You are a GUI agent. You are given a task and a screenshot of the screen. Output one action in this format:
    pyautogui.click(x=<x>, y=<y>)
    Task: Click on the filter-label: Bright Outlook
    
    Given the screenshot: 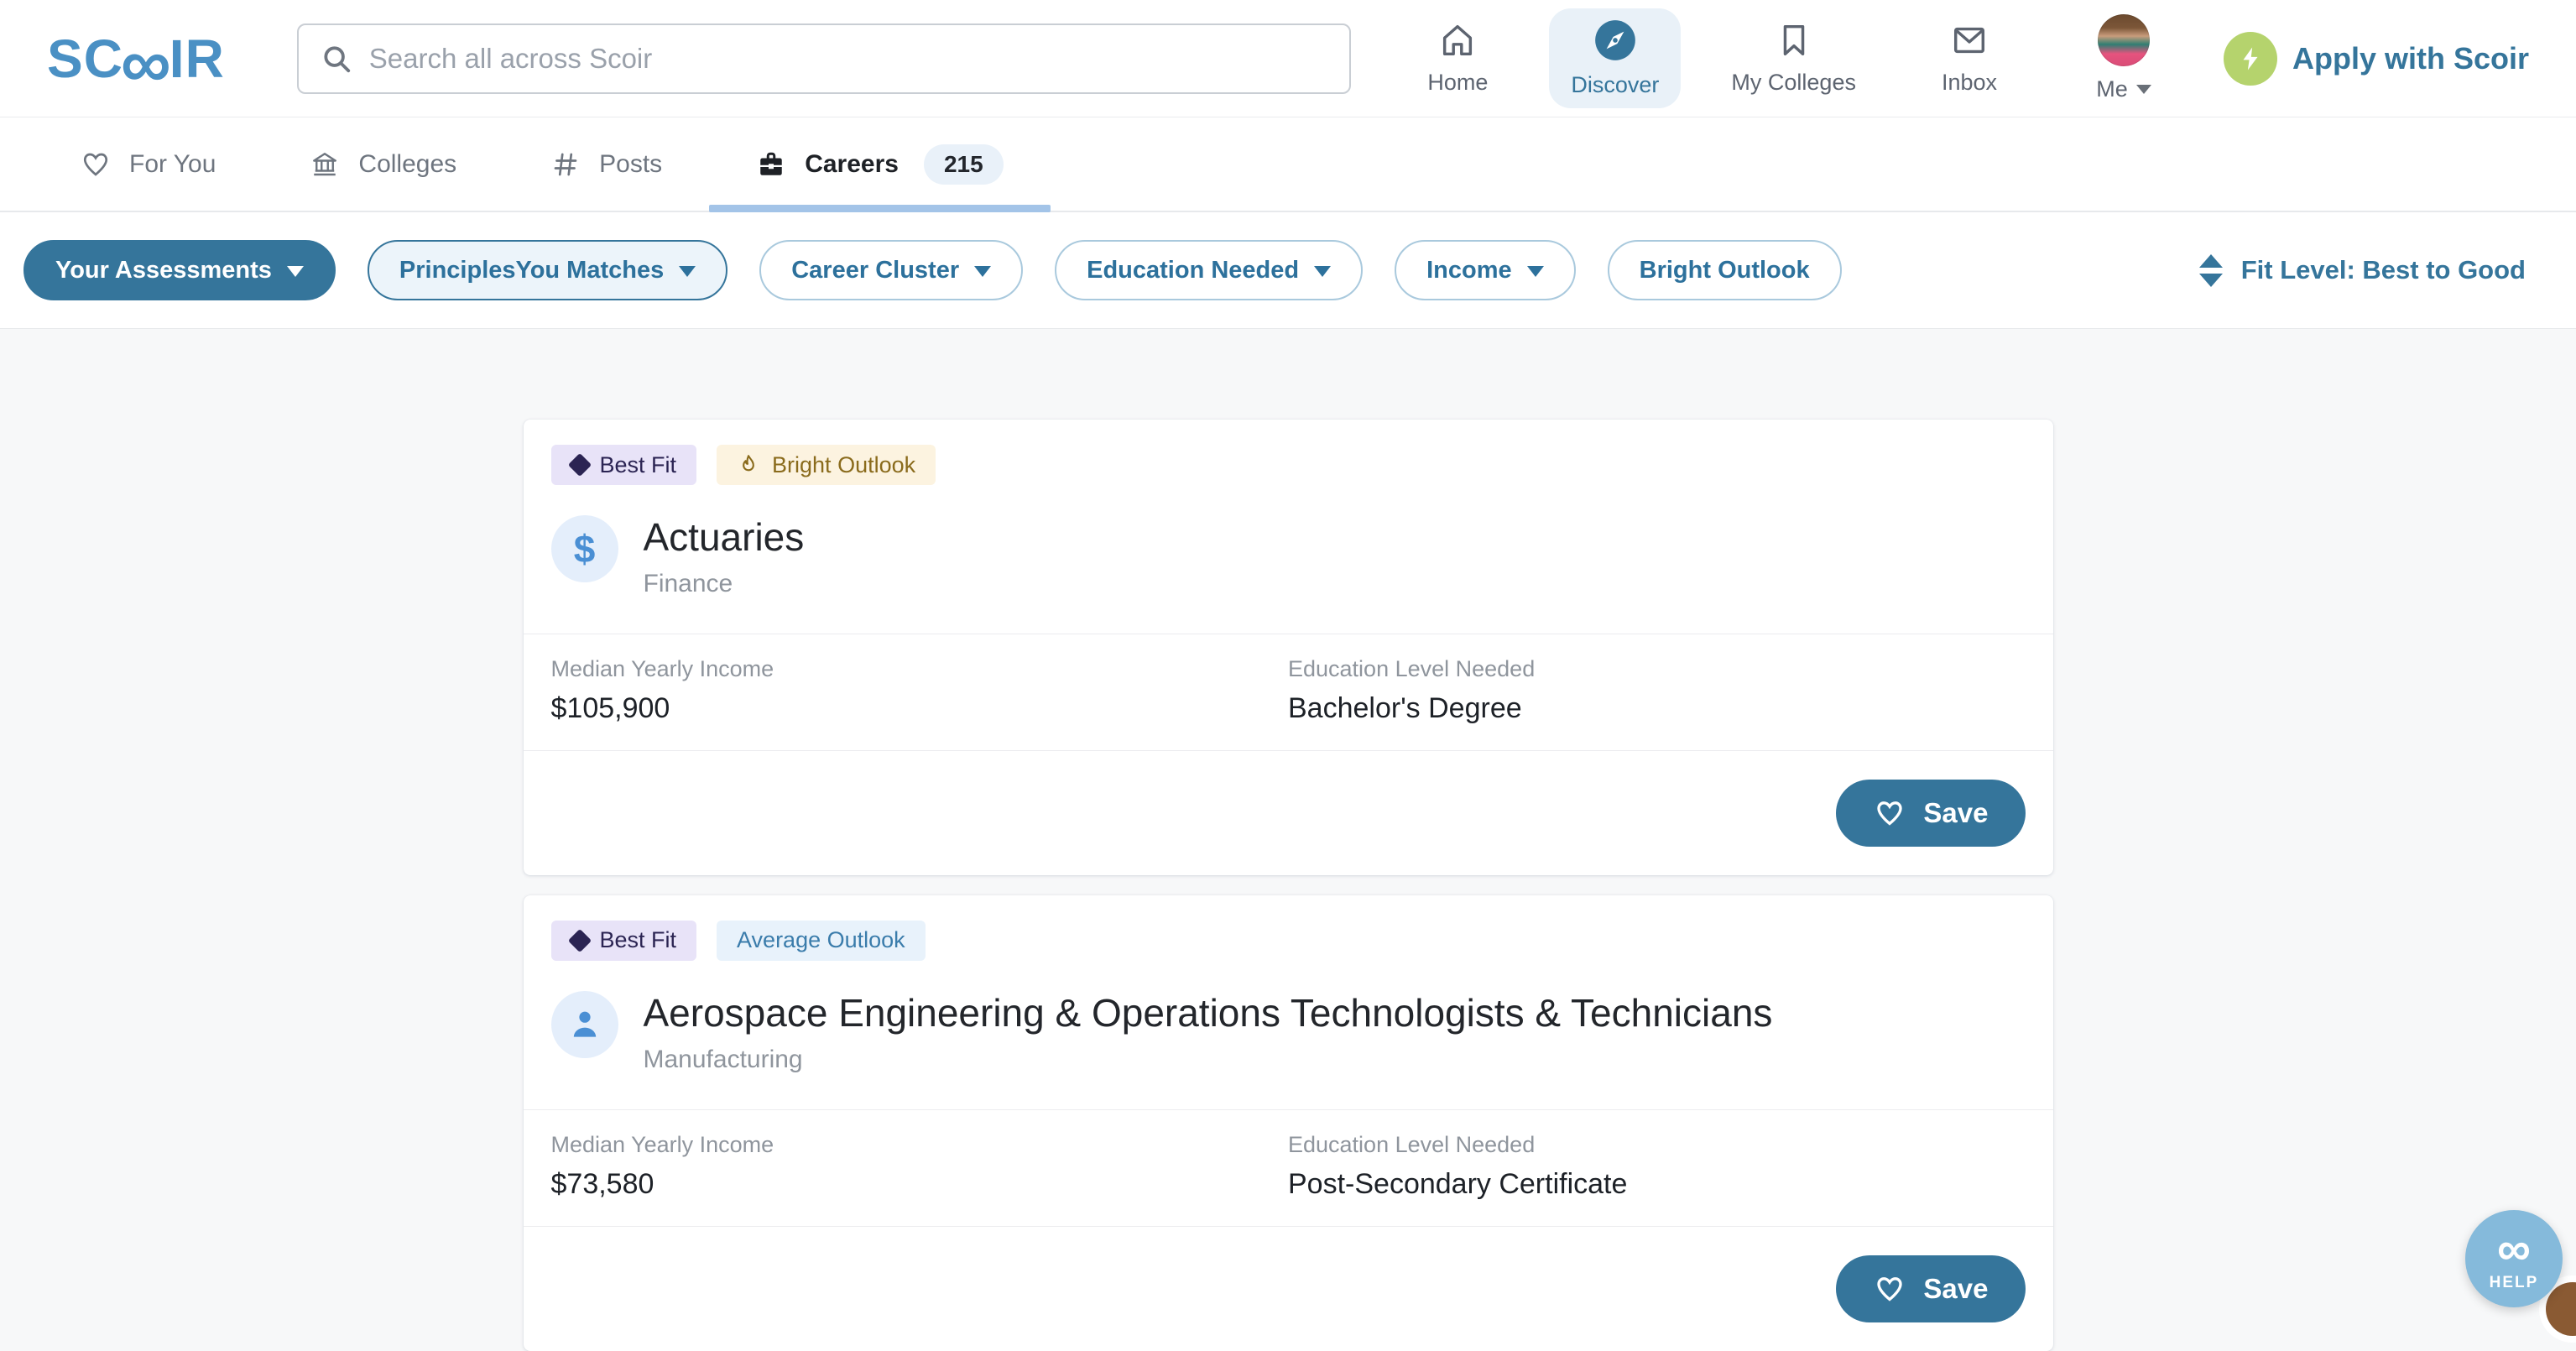 What is the action you would take?
    pyautogui.click(x=1724, y=270)
    